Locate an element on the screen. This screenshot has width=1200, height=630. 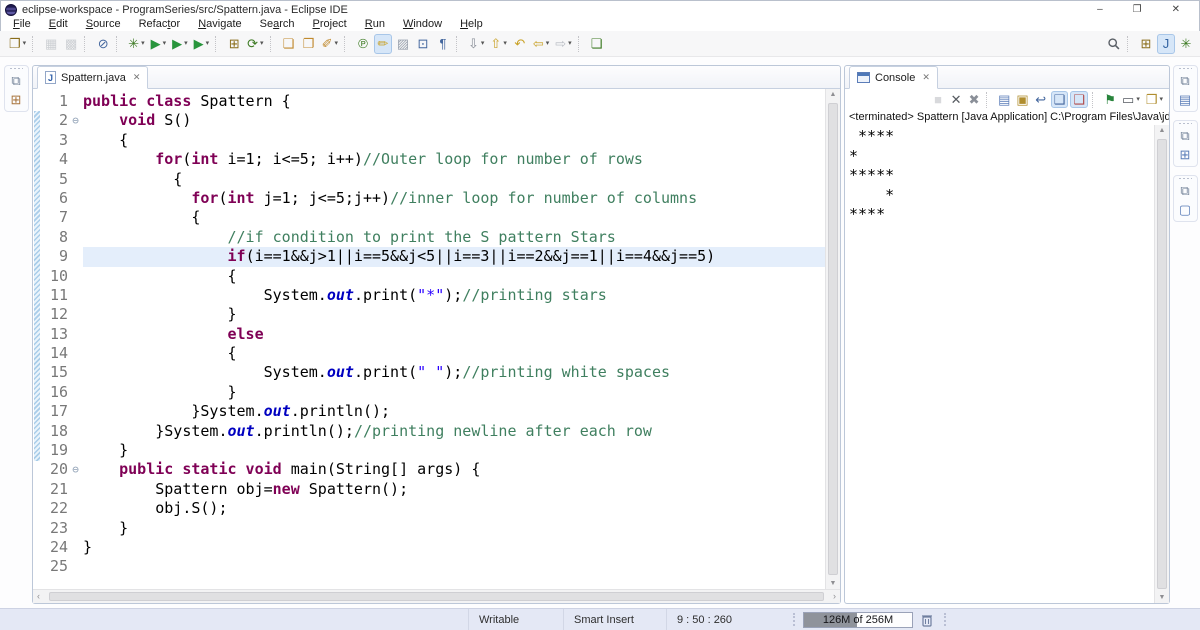
wand-icon: ✐ ▾ is located at coordinates (330, 44).